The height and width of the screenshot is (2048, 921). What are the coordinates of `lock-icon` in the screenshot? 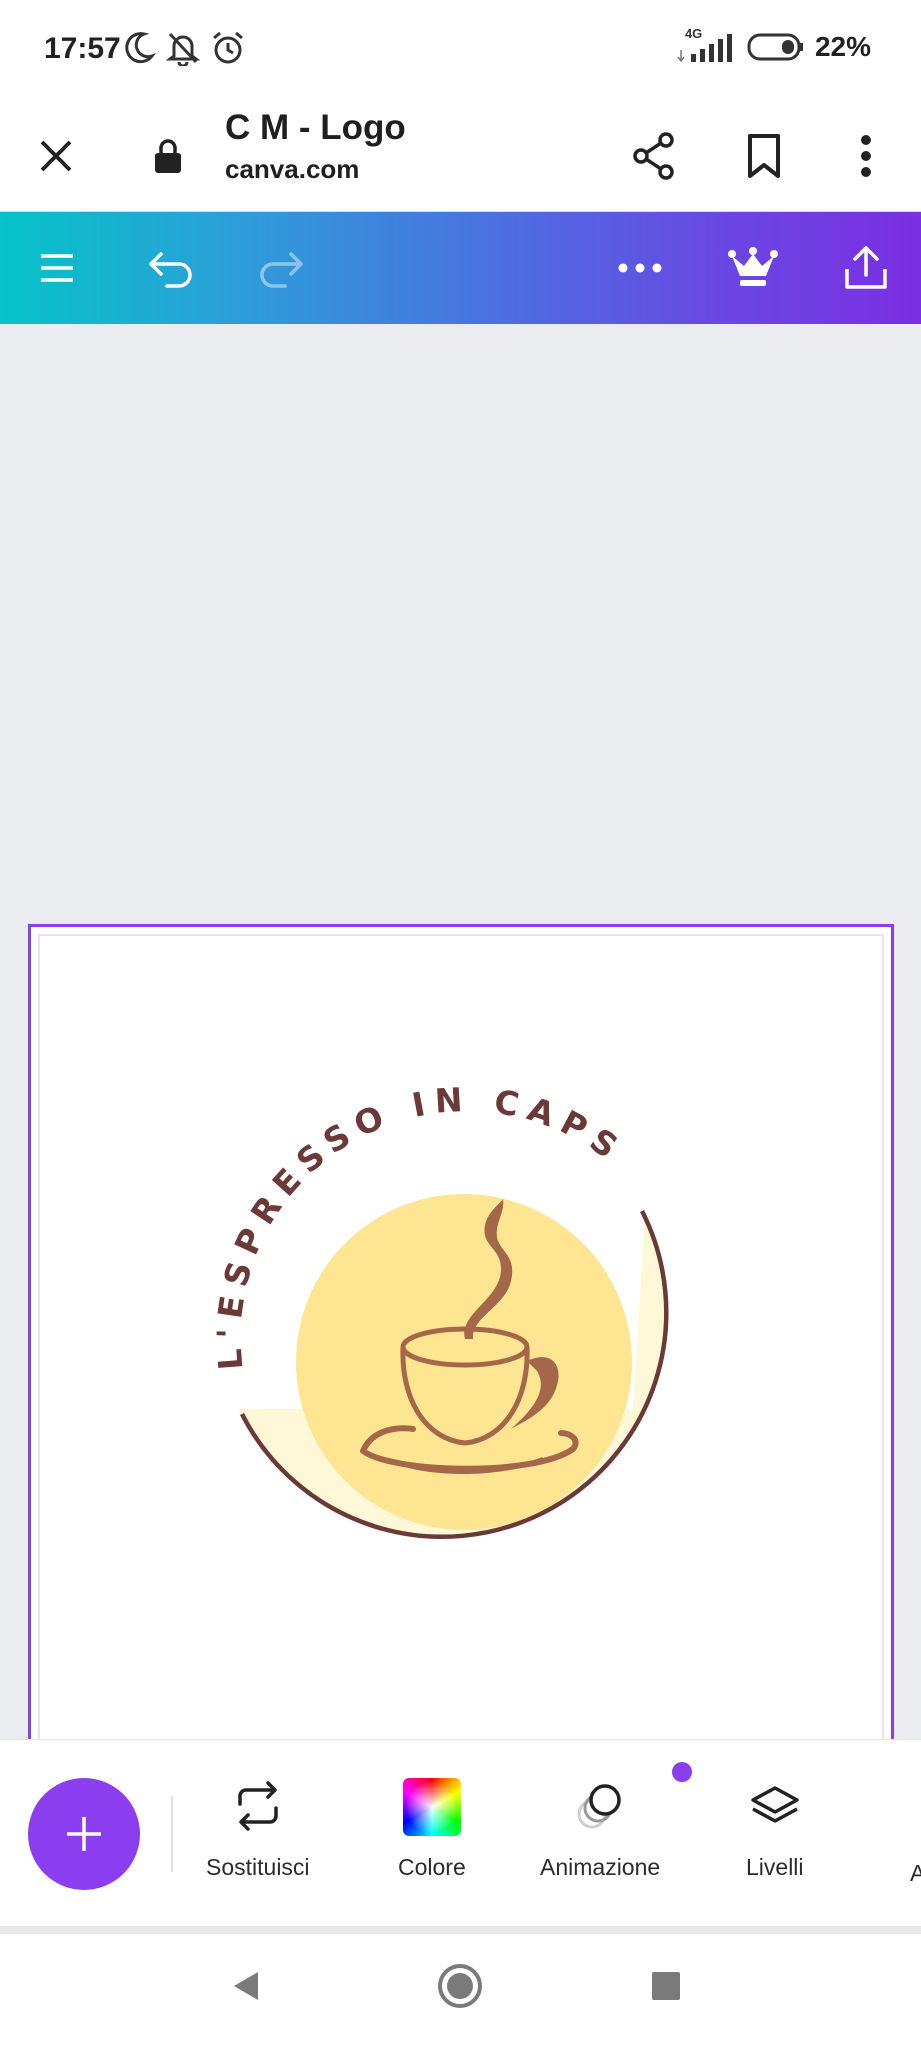 It's located at (168, 156).